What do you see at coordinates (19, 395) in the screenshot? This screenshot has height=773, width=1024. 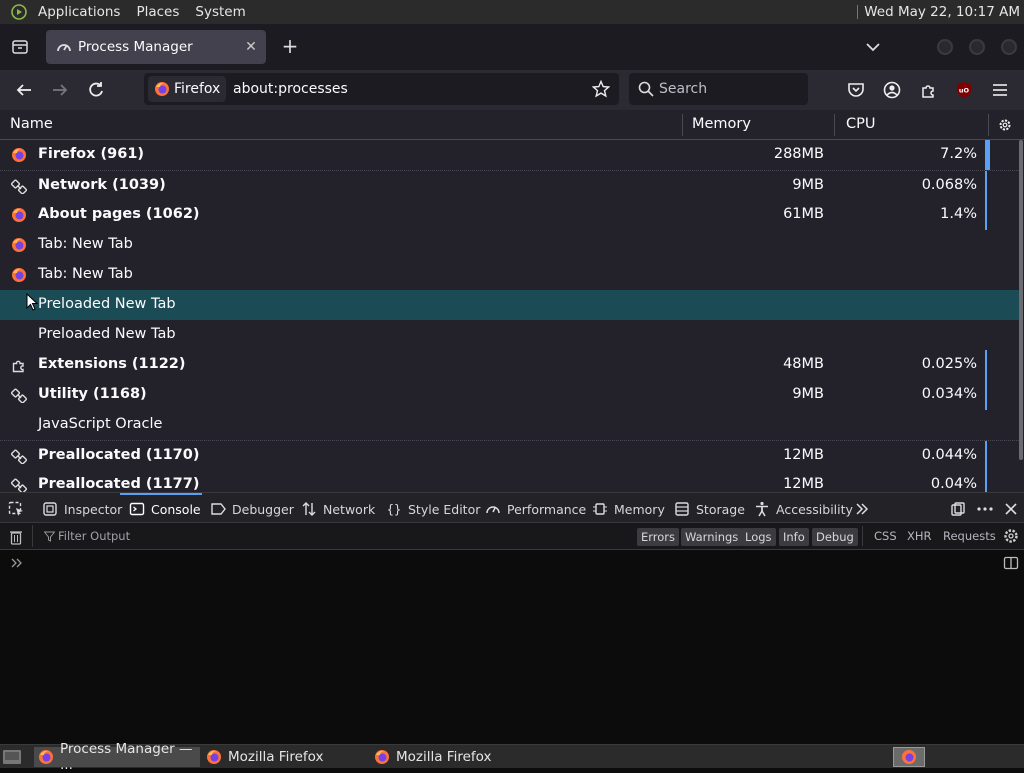 I see `plugin-icon` at bounding box center [19, 395].